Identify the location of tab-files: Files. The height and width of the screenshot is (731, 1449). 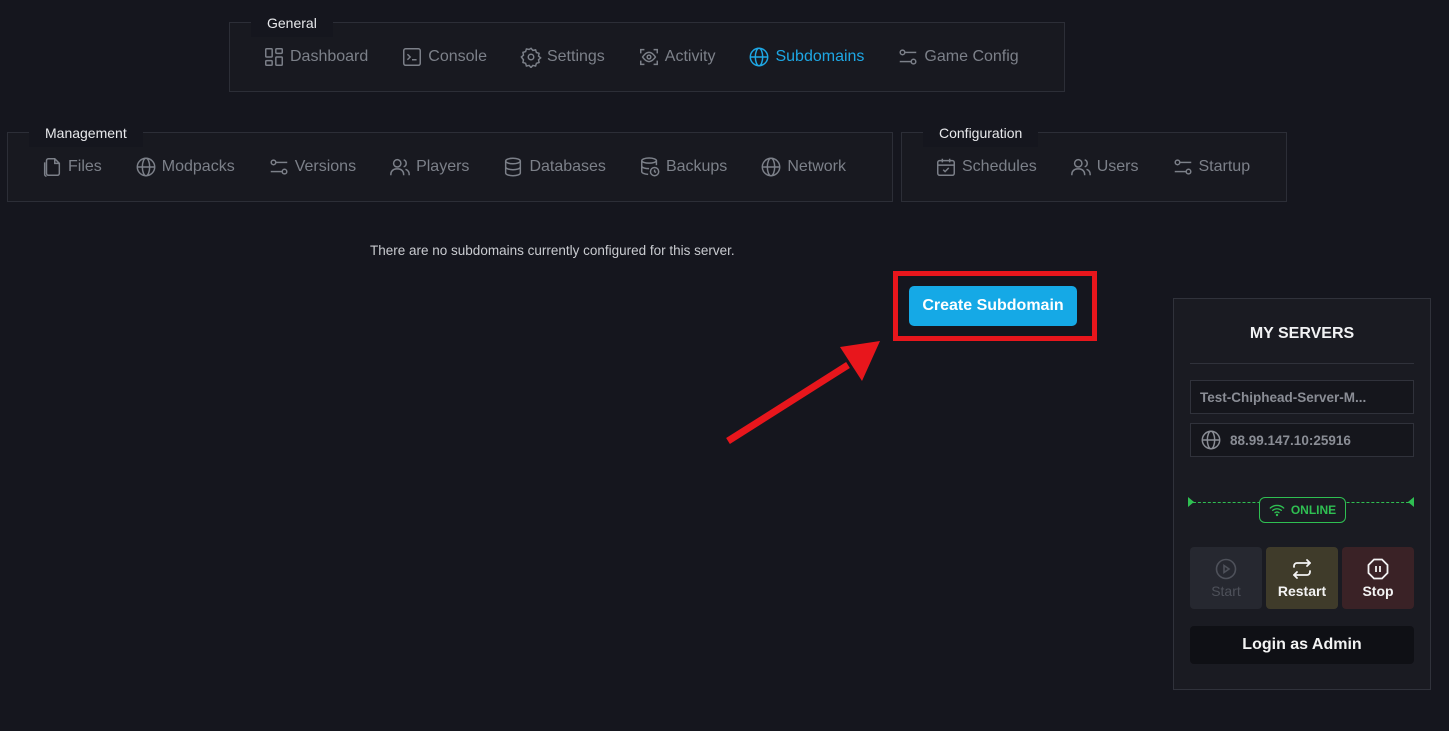
(71, 167).